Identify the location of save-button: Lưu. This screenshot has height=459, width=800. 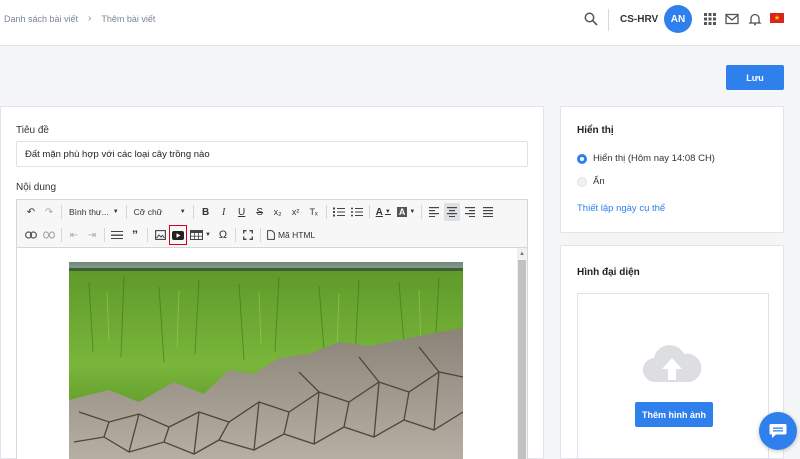
(755, 77).